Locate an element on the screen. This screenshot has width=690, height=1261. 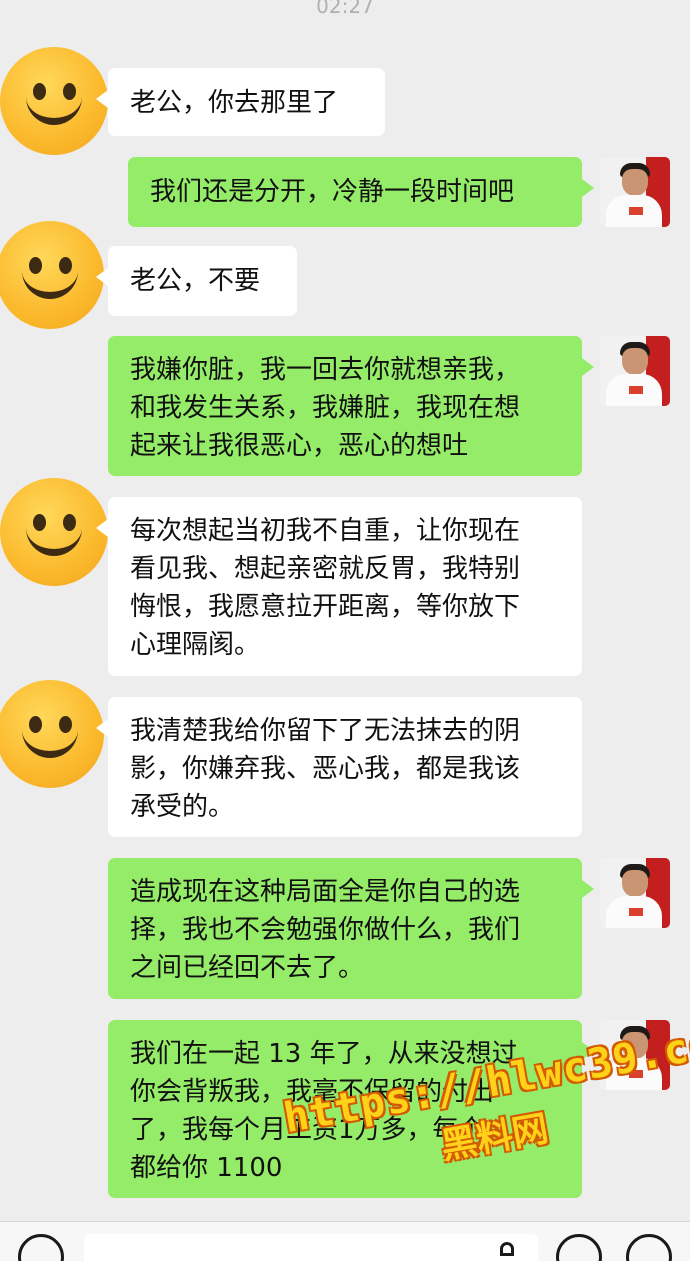
message-line: 看见我、想起亲密就反胃，我特别 is located at coordinates (325, 569).